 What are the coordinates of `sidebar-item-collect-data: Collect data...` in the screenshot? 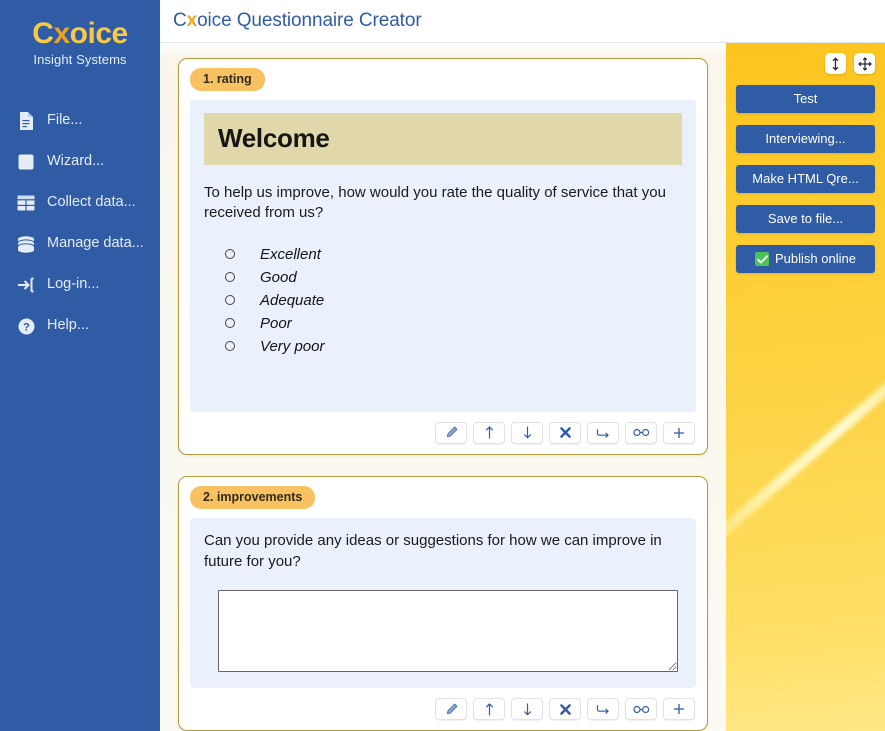 It's located at (80, 203).